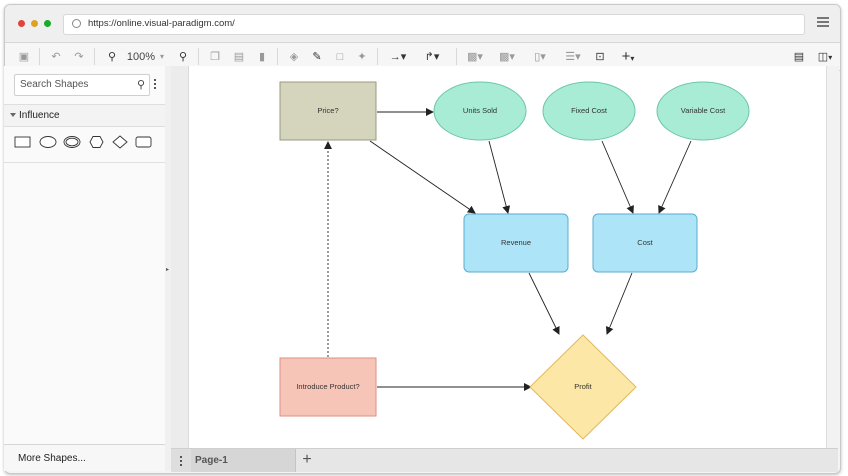  Describe the element at coordinates (617, 177) in the screenshot. I see `edge-fixed-cost` at that location.